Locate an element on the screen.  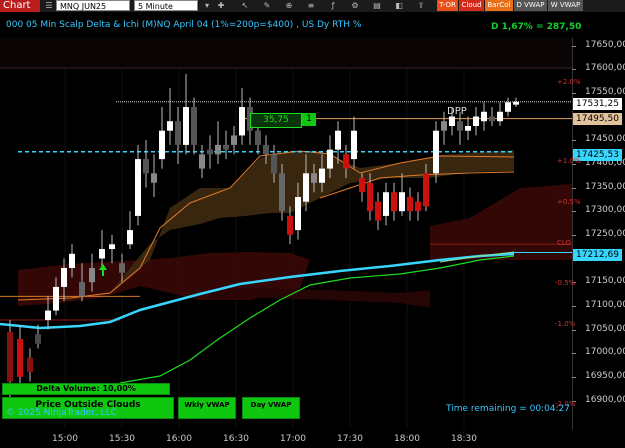
ichimoku-cloud-red-lower is located at coordinates (320, 298).